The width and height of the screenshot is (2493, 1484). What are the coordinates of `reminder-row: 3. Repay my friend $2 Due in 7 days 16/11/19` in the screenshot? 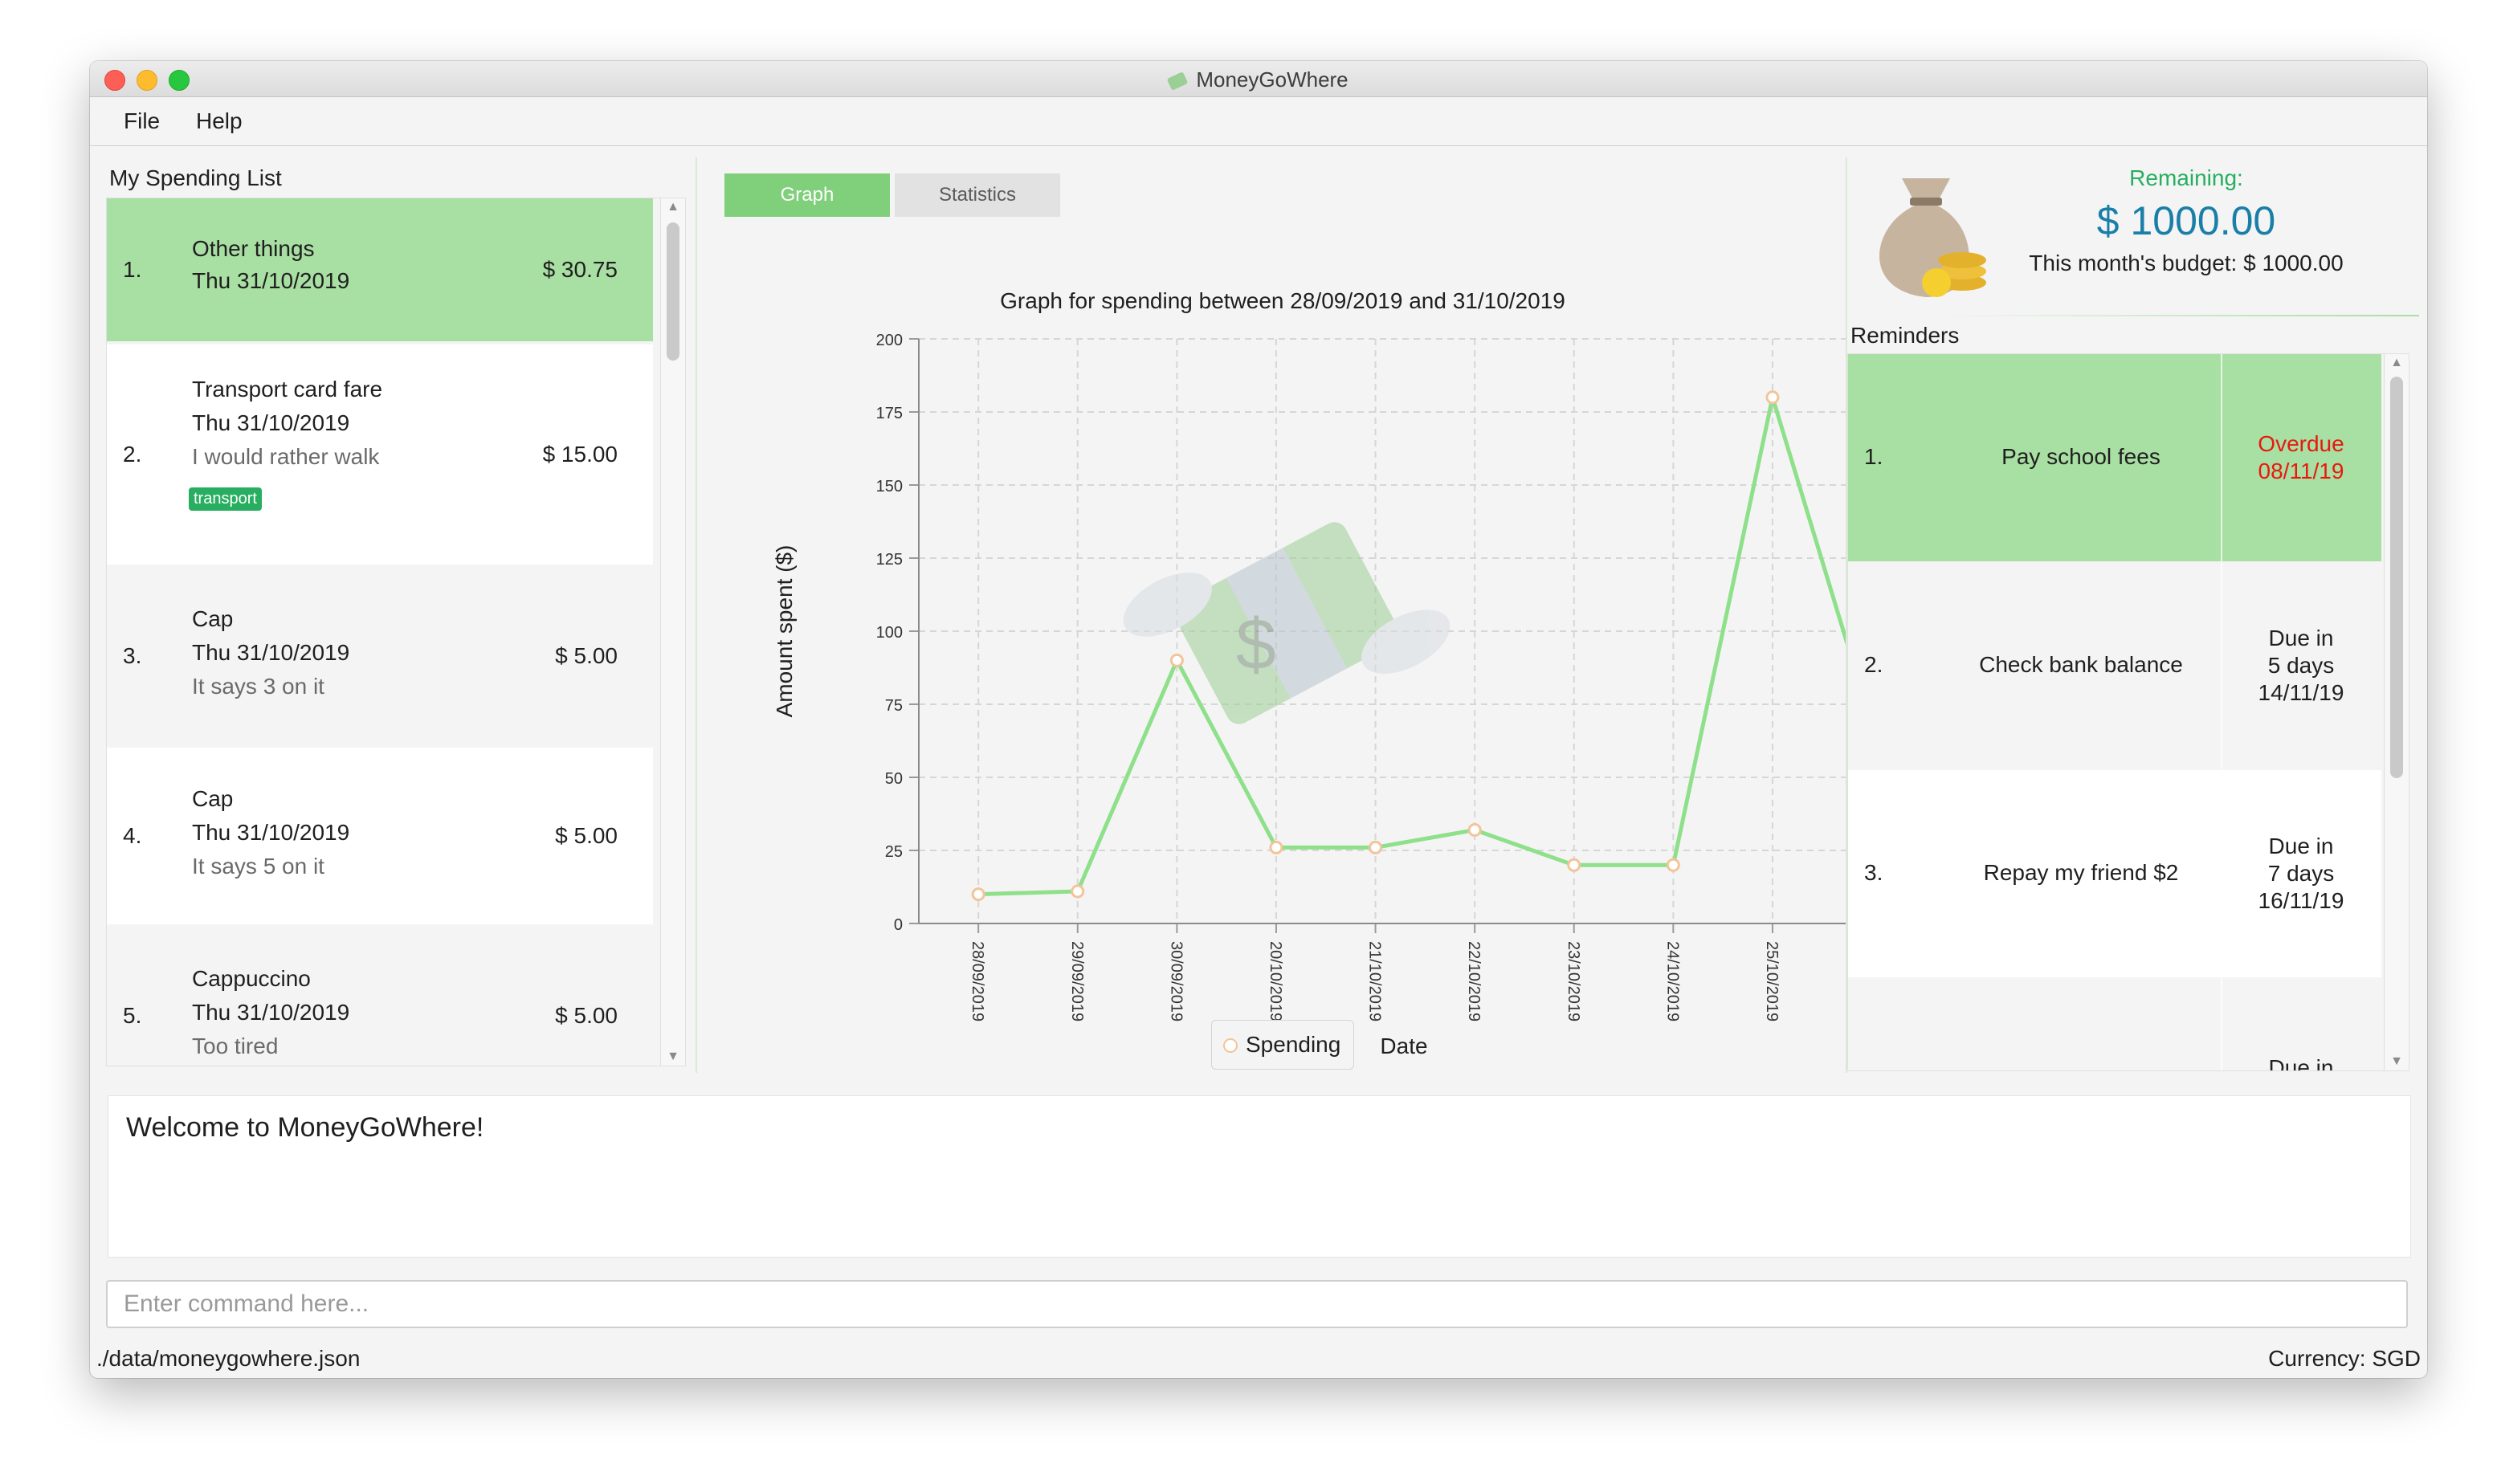 It's located at (2114, 873).